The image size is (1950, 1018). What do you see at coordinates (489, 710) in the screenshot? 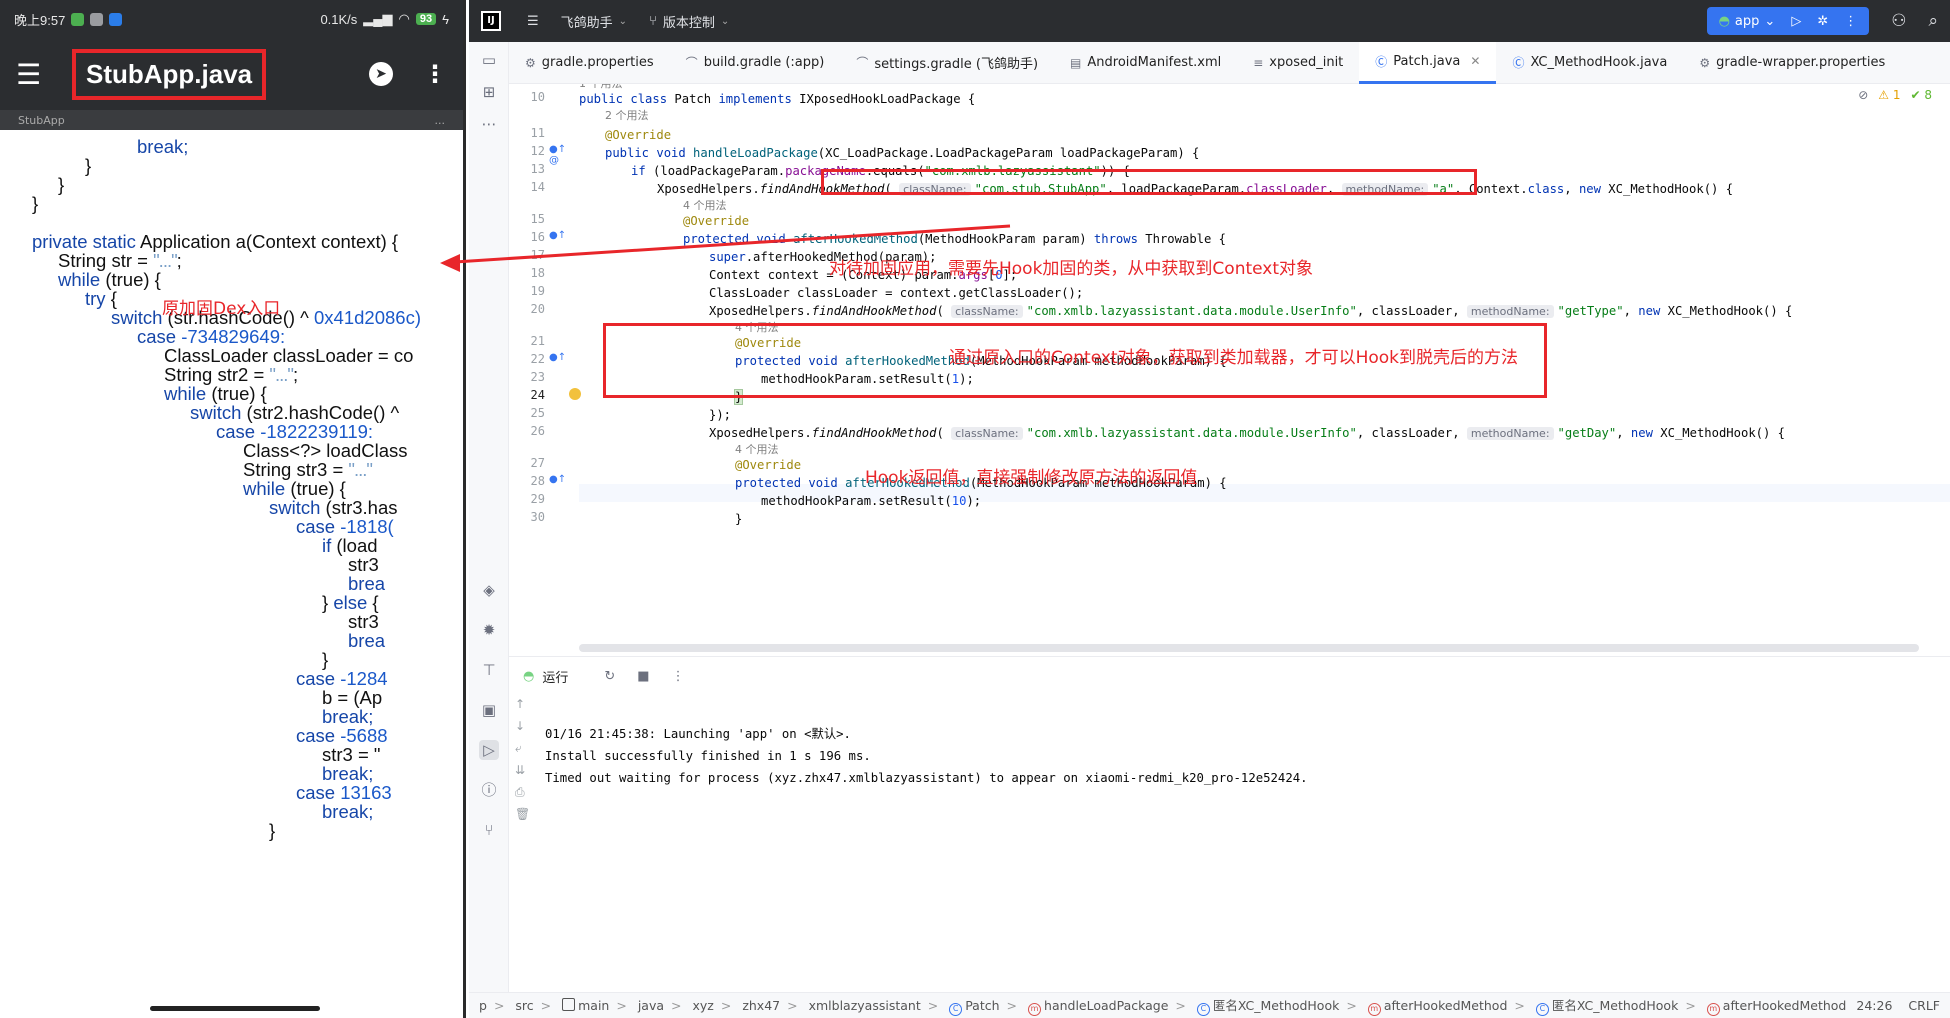
I see `terminal-icon: ▣` at bounding box center [489, 710].